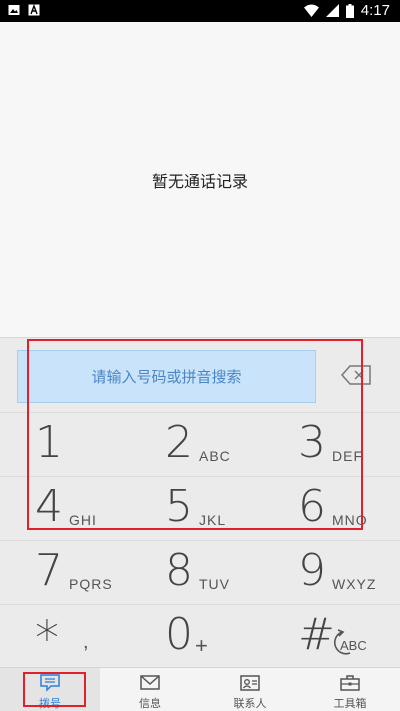 The width and height of the screenshot is (400, 711). Describe the element at coordinates (202, 645) in the screenshot. I see `key-letters: +` at that location.